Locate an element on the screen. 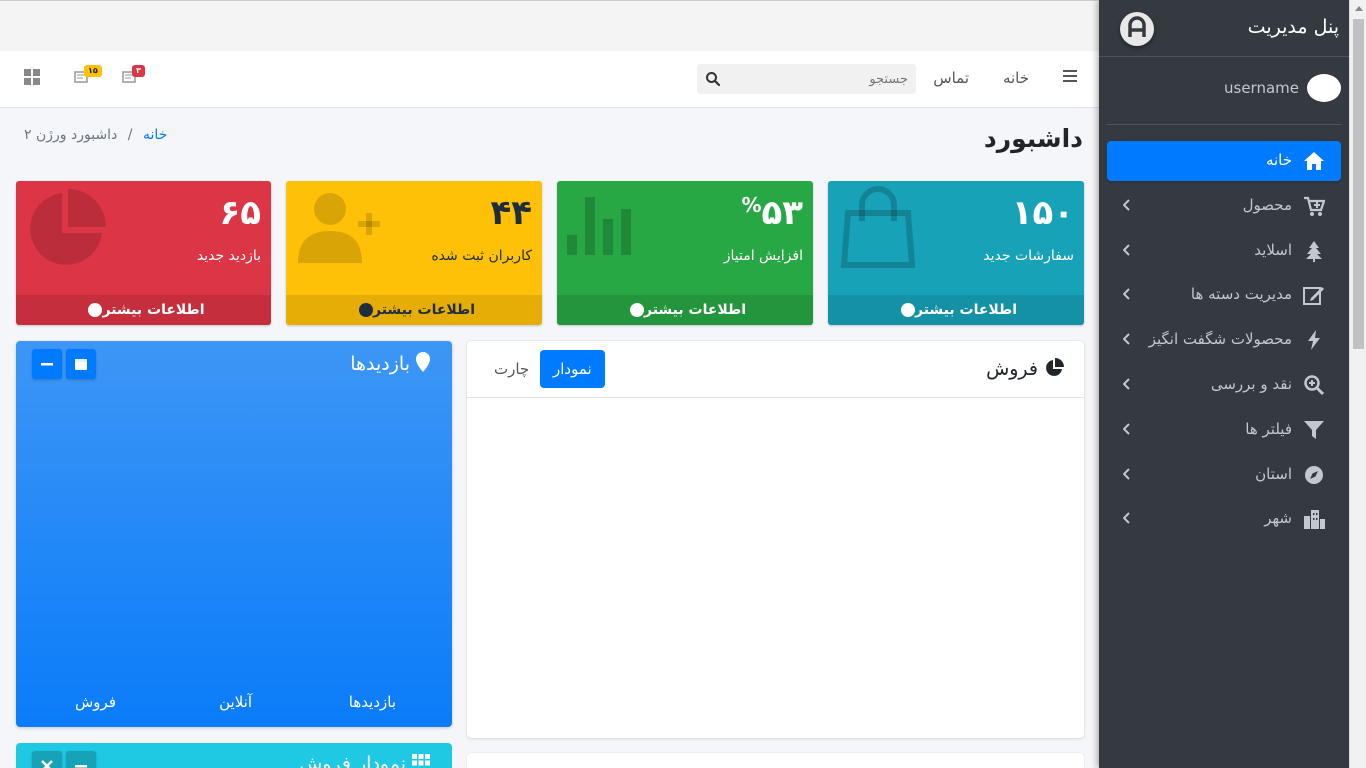  calendar-button is located at coordinates (81, 364).